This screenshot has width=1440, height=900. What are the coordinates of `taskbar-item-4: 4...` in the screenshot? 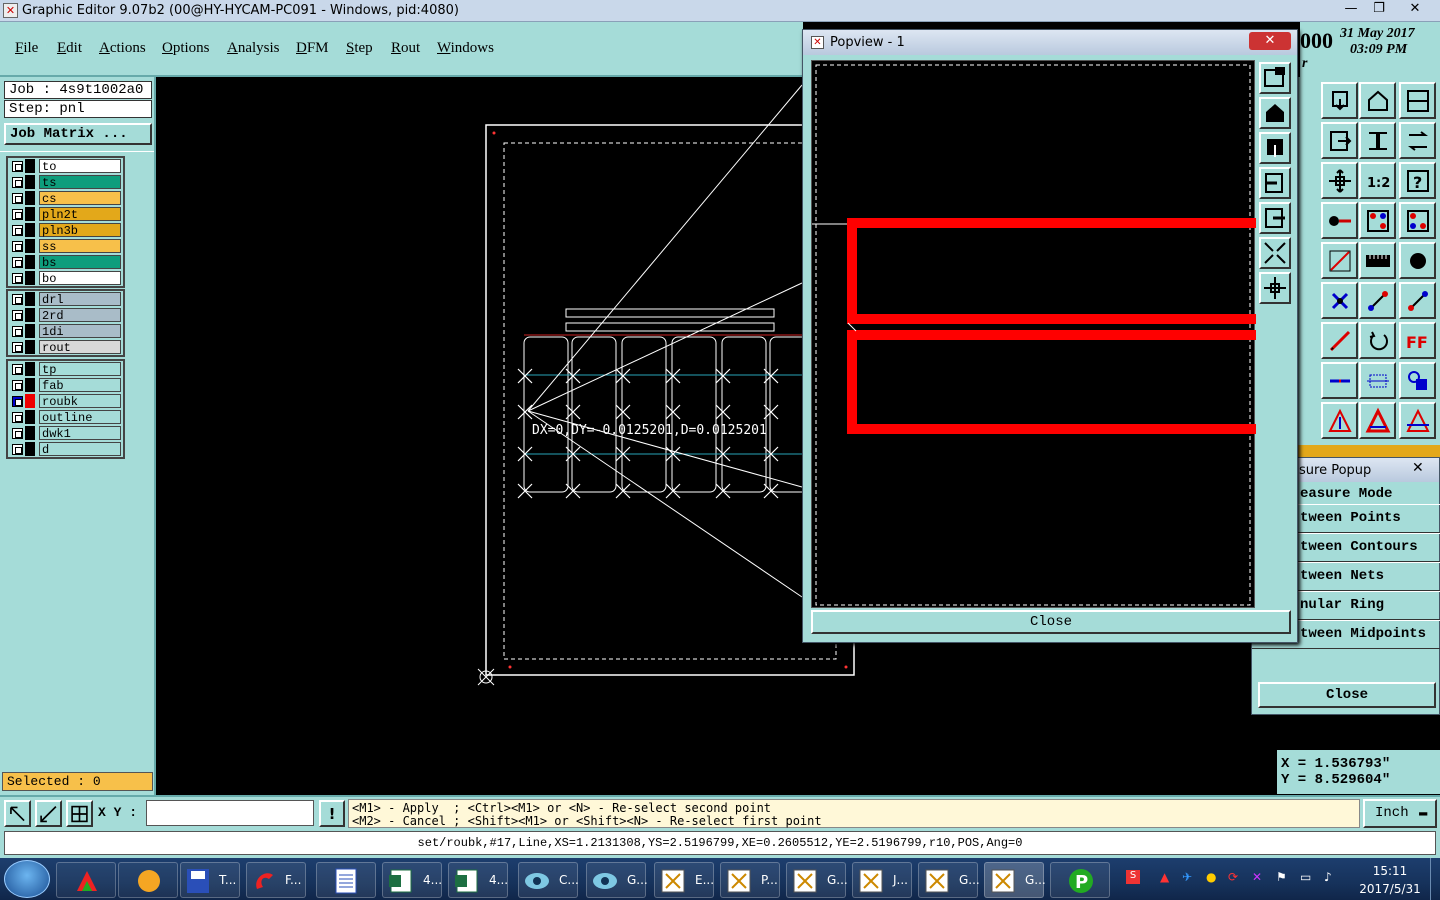 It's located at (412, 880).